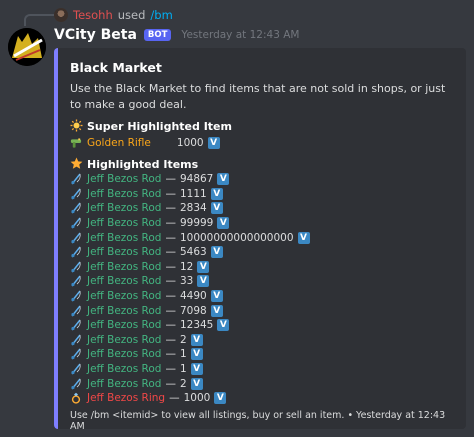 The image size is (474, 437). Describe the element at coordinates (193, 310) in the screenshot. I see `item-price: 7098` at that location.